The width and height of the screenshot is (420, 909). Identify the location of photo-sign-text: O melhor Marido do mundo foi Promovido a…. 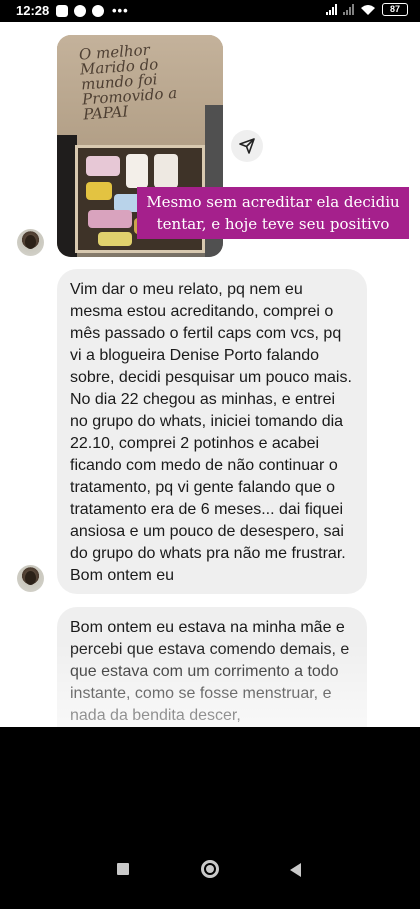
(128, 82).